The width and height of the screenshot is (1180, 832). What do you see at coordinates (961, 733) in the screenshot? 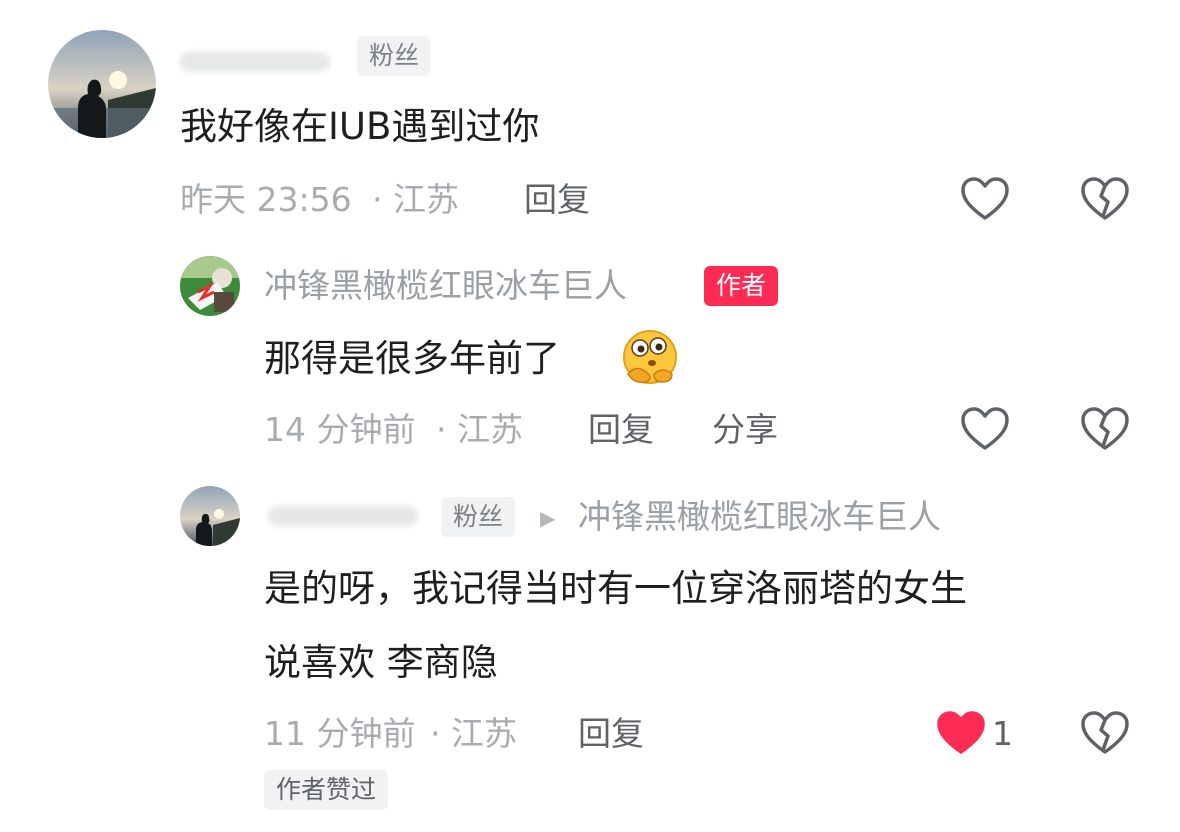
I see `heart-filled-icon` at bounding box center [961, 733].